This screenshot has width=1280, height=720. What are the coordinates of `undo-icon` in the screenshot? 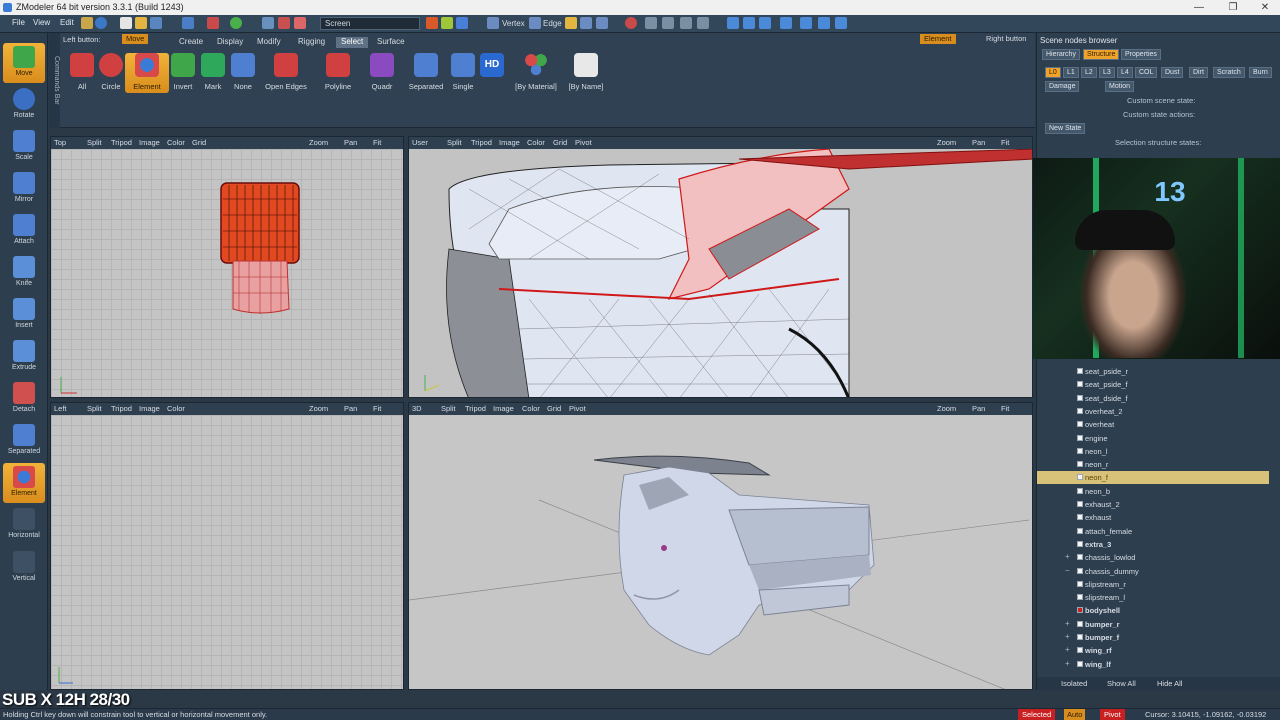 It's located at (188, 23).